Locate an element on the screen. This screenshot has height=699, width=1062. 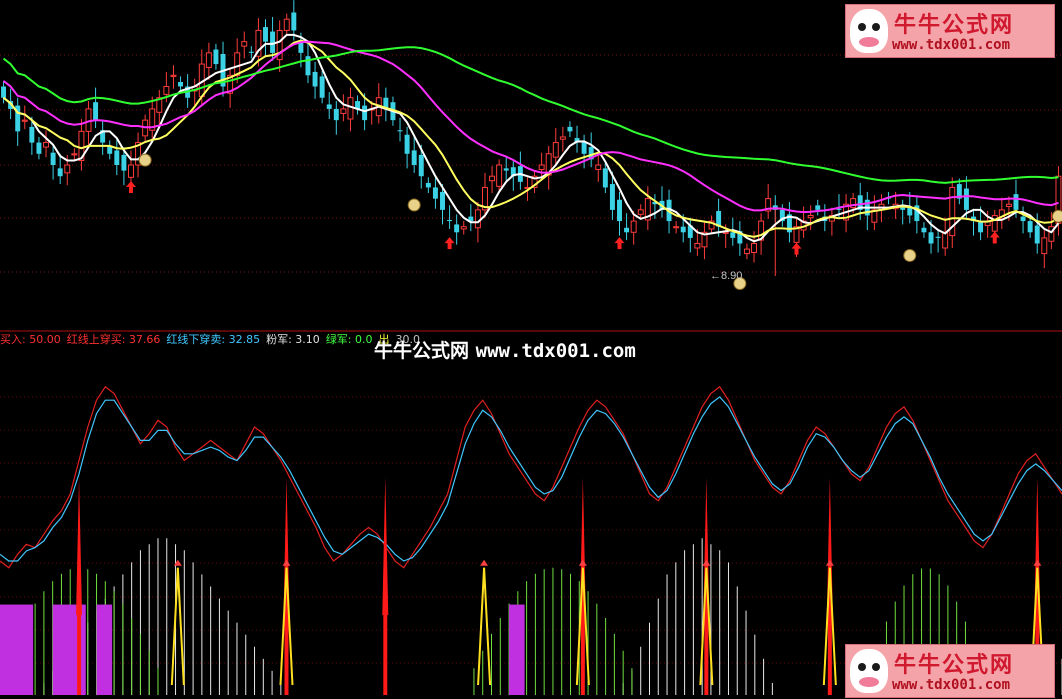
watermark-logo-bottom: 牛牛公式网 www.tdx001.com is located at coordinates (950, 671).